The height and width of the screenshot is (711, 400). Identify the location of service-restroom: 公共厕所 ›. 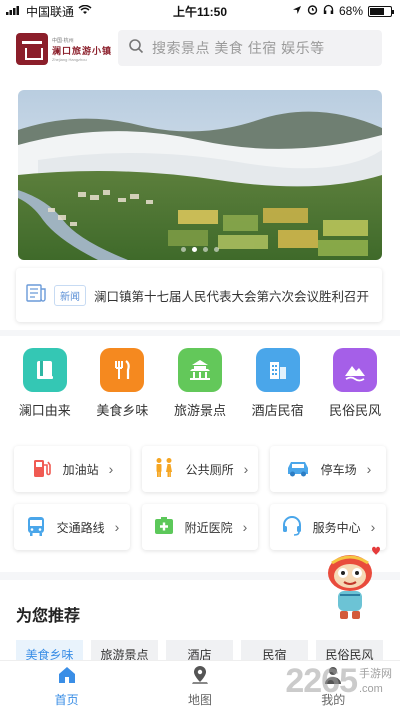
(200, 469).